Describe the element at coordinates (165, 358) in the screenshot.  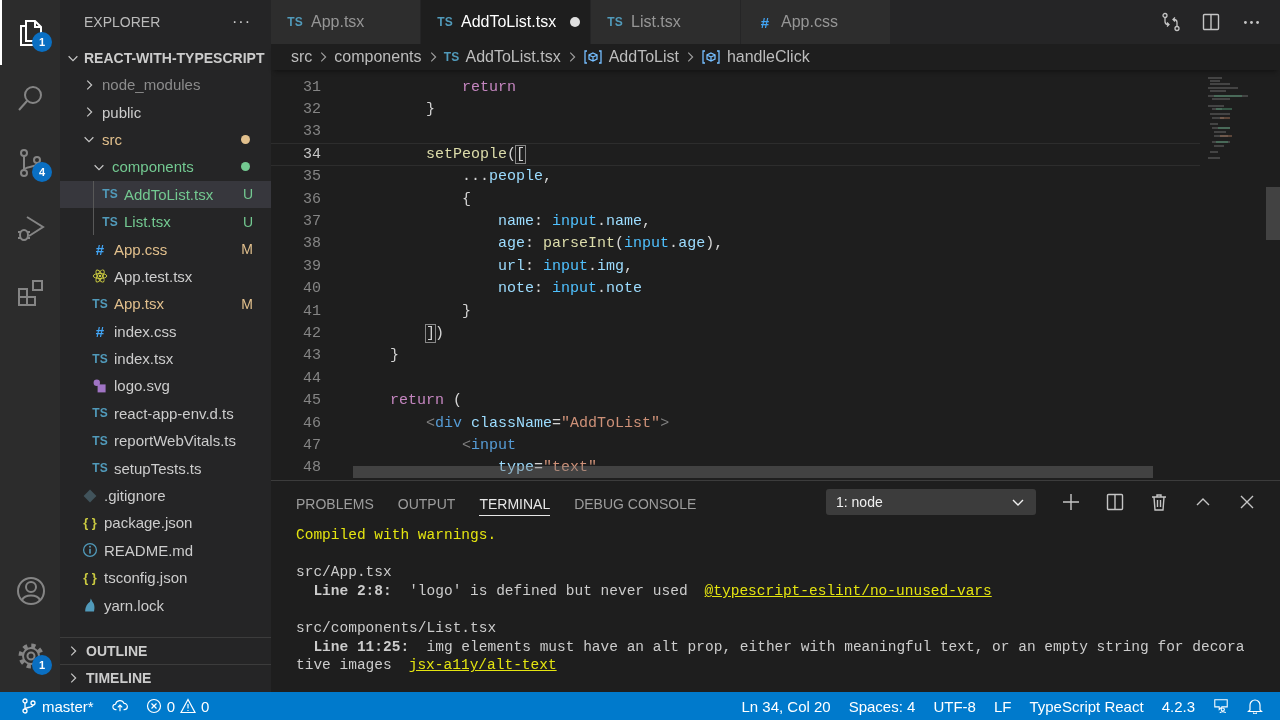
I see `tree-item: TS index.tsx` at that location.